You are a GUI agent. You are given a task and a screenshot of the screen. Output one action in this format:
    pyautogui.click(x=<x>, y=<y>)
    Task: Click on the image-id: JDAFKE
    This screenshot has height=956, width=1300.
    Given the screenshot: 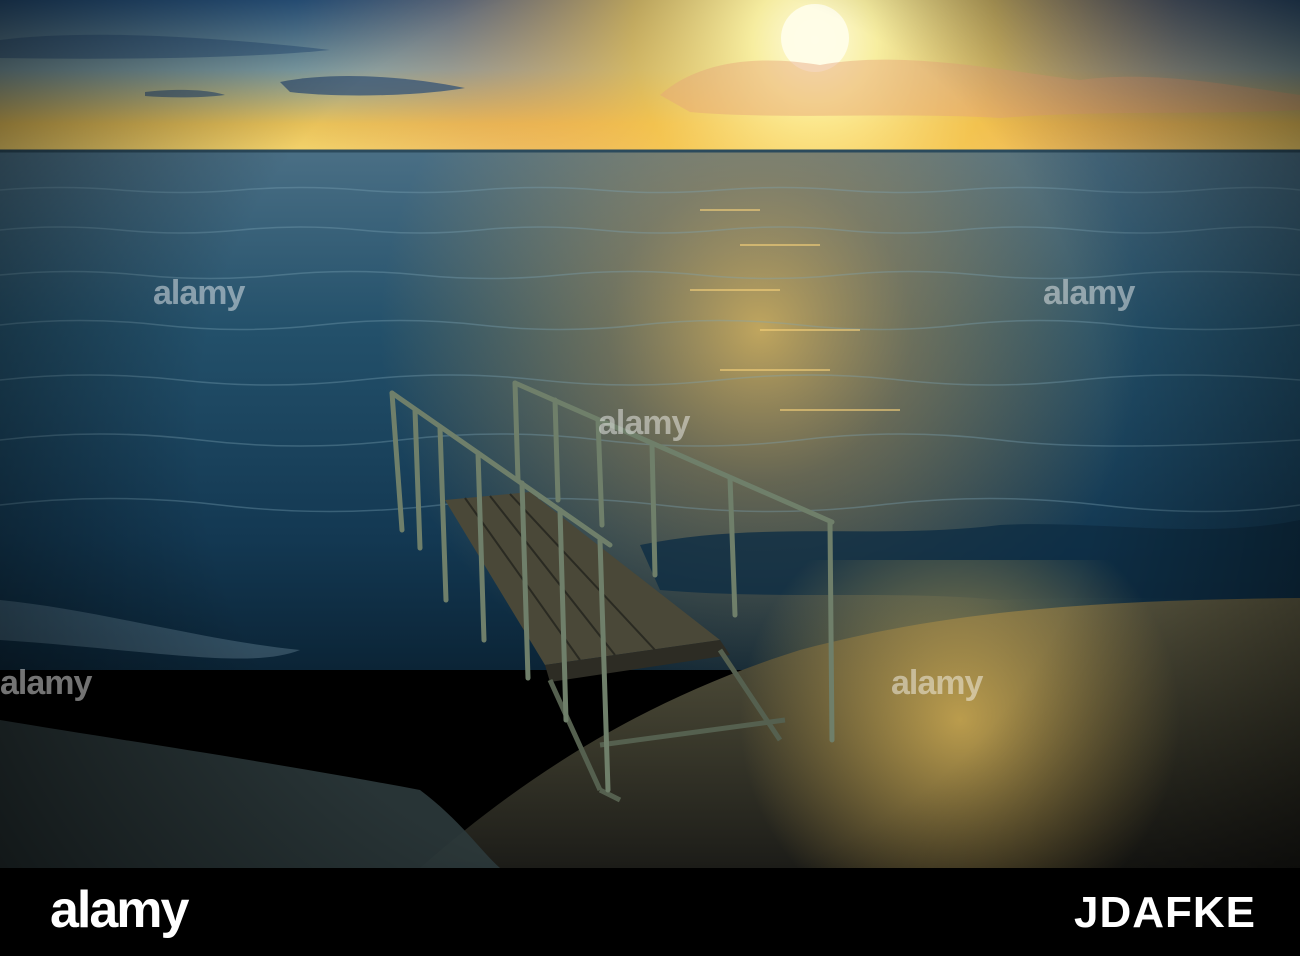 What is the action you would take?
    pyautogui.click(x=1164, y=912)
    